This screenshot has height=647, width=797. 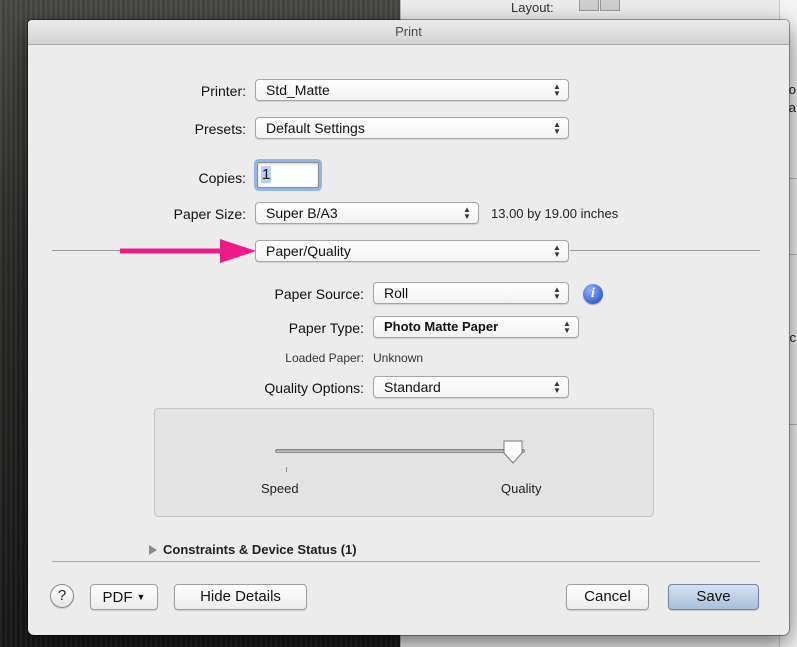 I want to click on paper-type-popup: Photo Matte Paper ▲ ▼, so click(x=476, y=327).